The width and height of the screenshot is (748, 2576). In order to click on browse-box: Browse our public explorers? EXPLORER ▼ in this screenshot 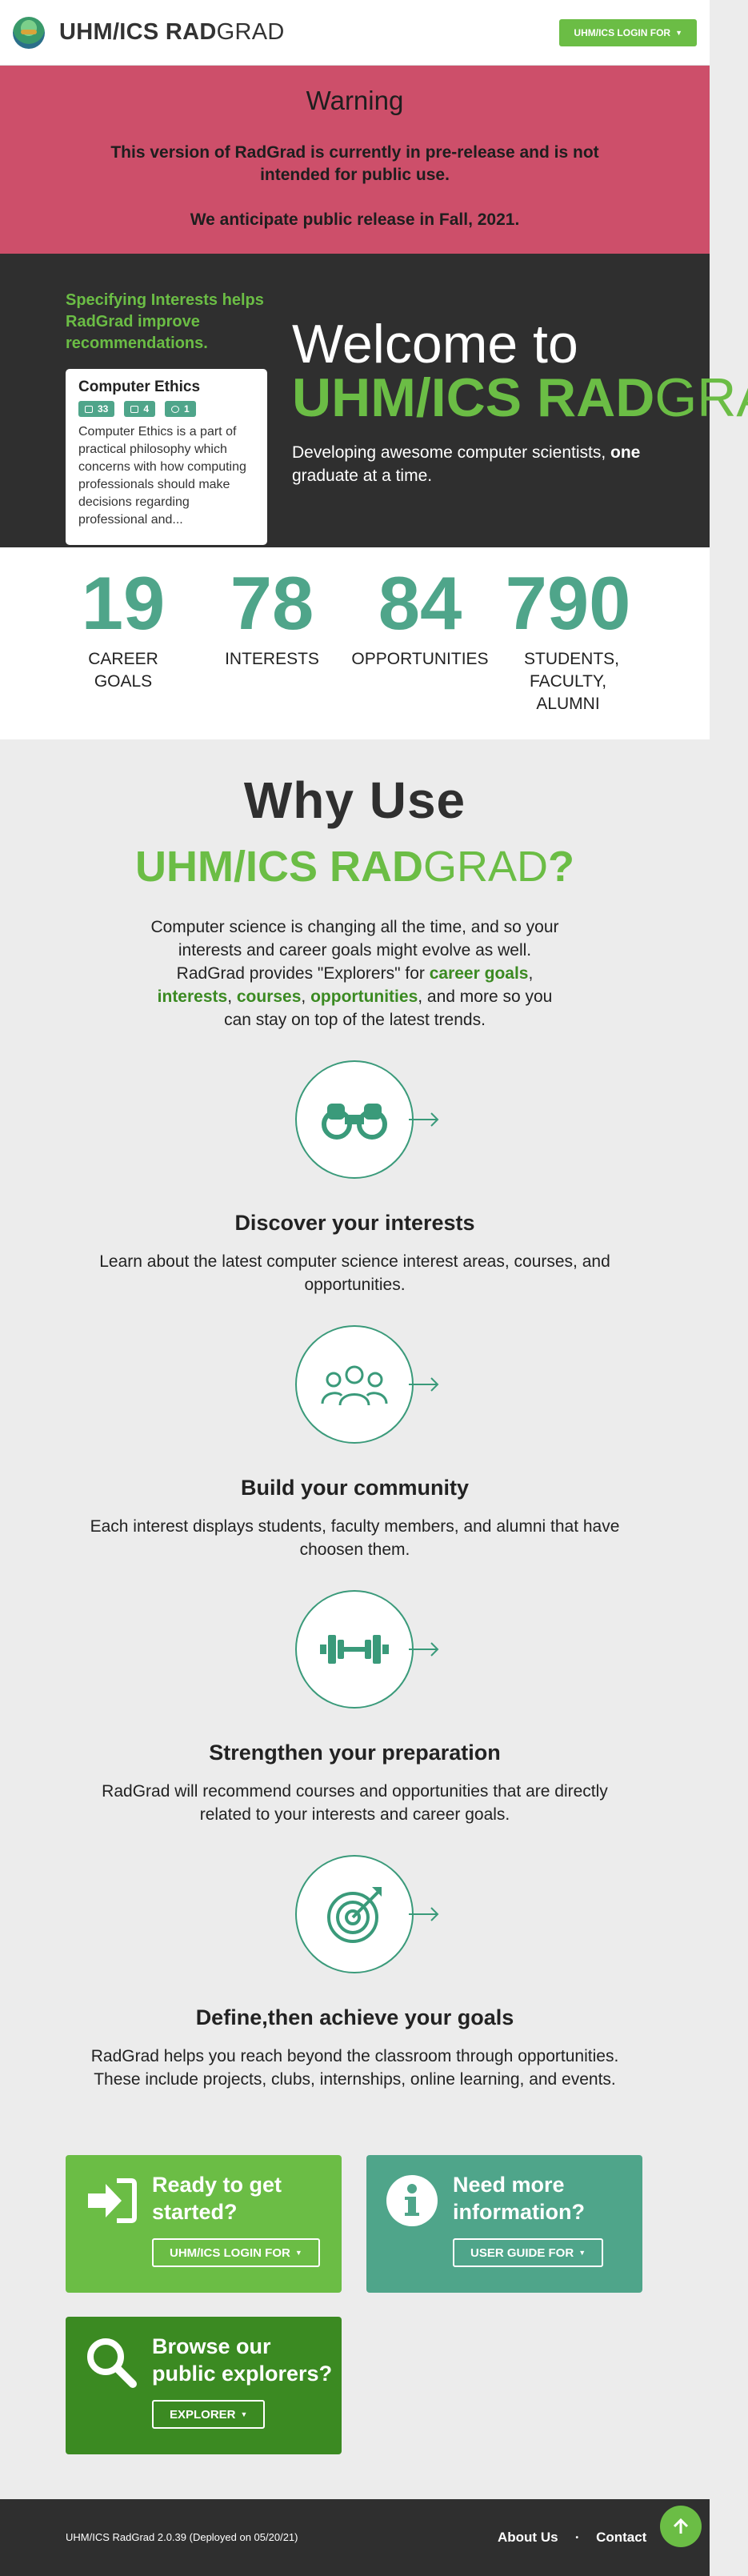, I will do `click(204, 2385)`.